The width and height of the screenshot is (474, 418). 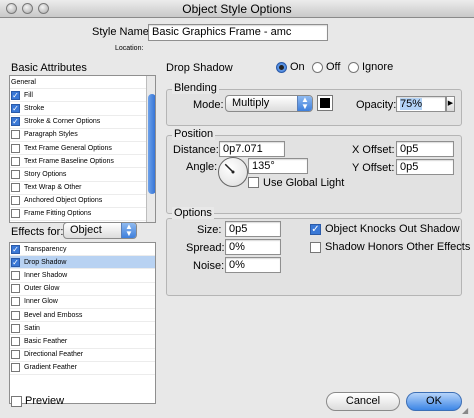 I want to click on basic-attributes-scrollbar, so click(x=150, y=149).